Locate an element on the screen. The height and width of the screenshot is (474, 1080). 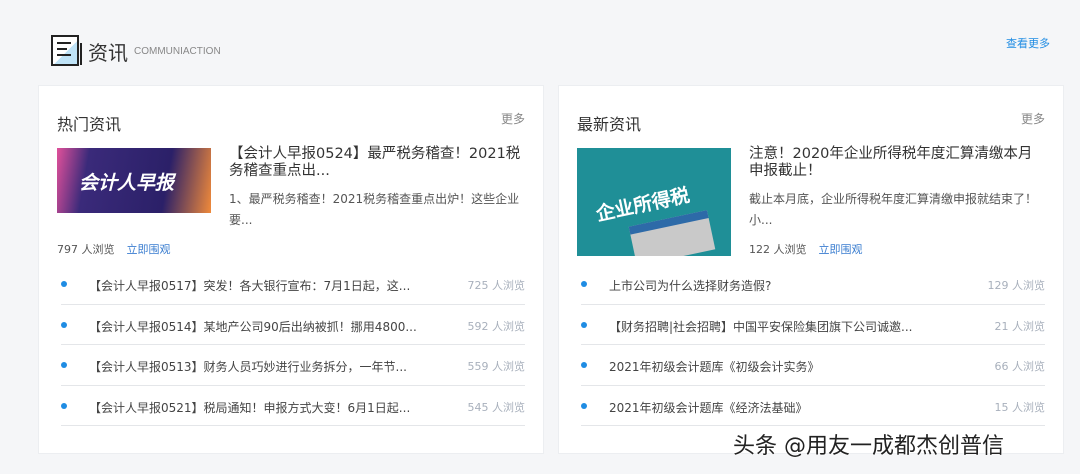
featured-meta: 797 人浏览 立即围观 is located at coordinates (114, 249).